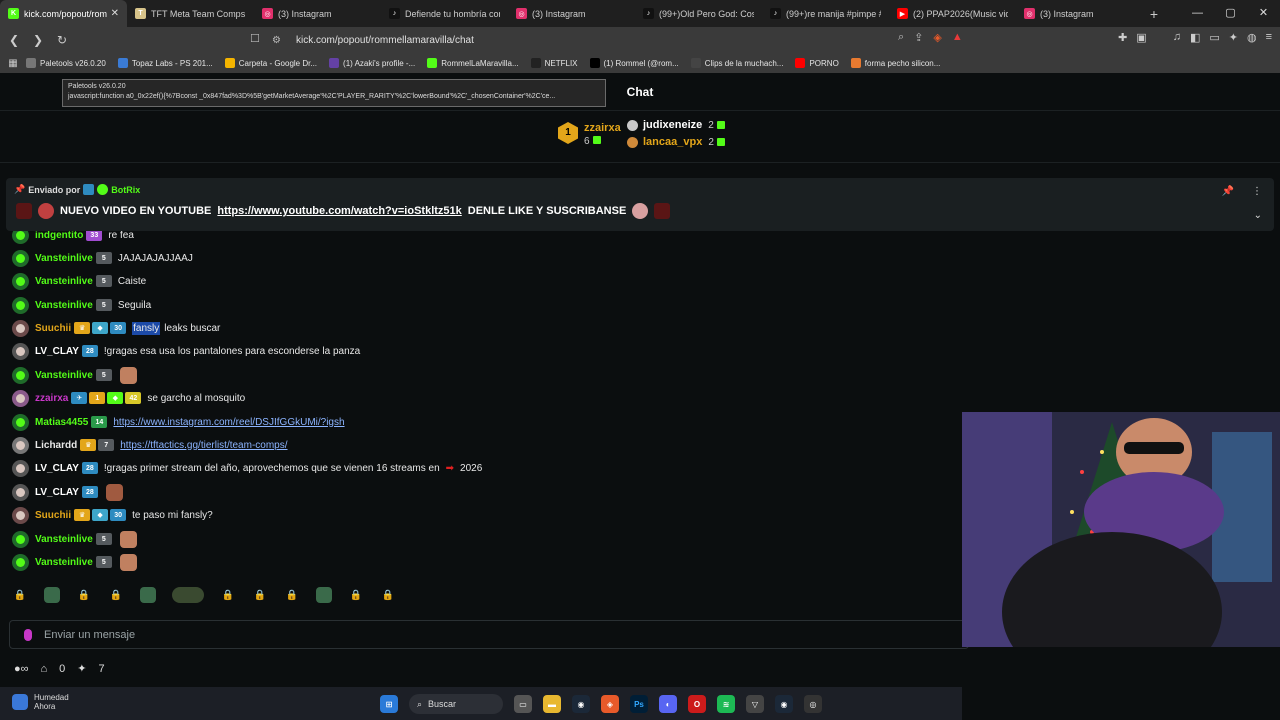 Image resolution: width=1280 pixels, height=720 pixels. I want to click on forward-icon: ❯, so click(38, 40).